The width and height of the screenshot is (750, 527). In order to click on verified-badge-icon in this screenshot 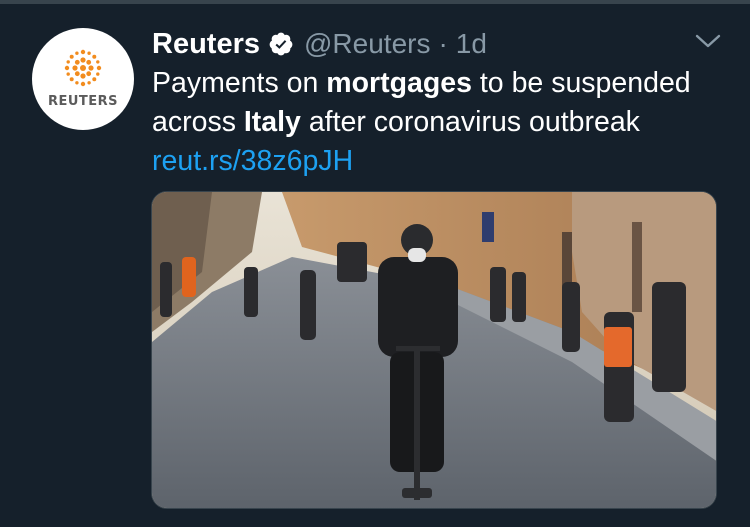, I will do `click(281, 44)`.